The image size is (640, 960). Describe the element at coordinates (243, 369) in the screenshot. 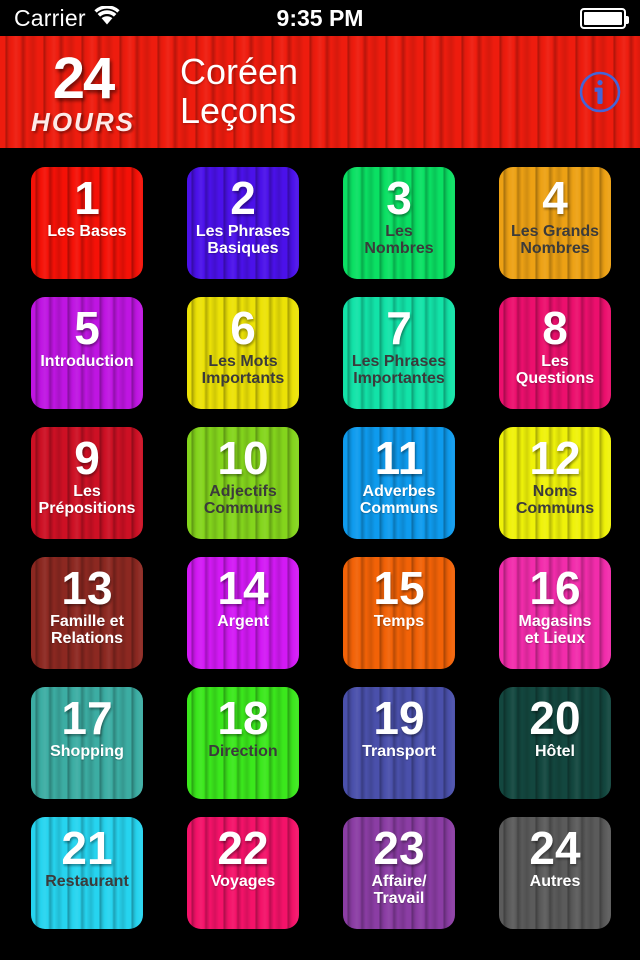

I see `lesson-label: Les Mots Importants` at that location.